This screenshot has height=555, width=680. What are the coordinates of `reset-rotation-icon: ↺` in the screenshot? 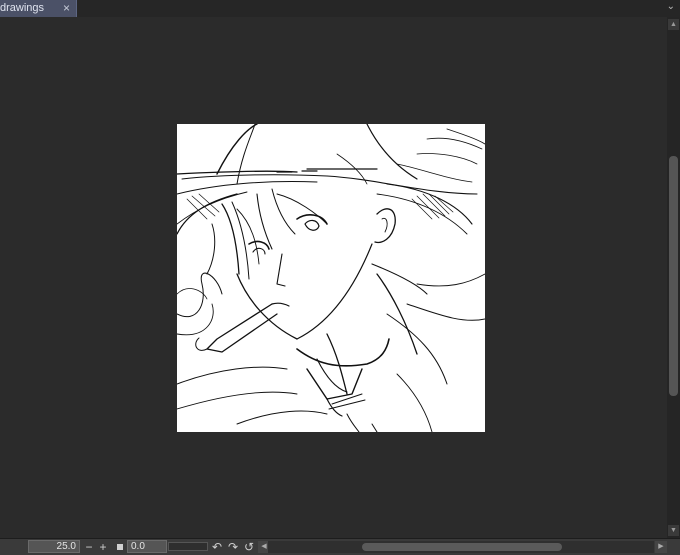 It's located at (249, 547).